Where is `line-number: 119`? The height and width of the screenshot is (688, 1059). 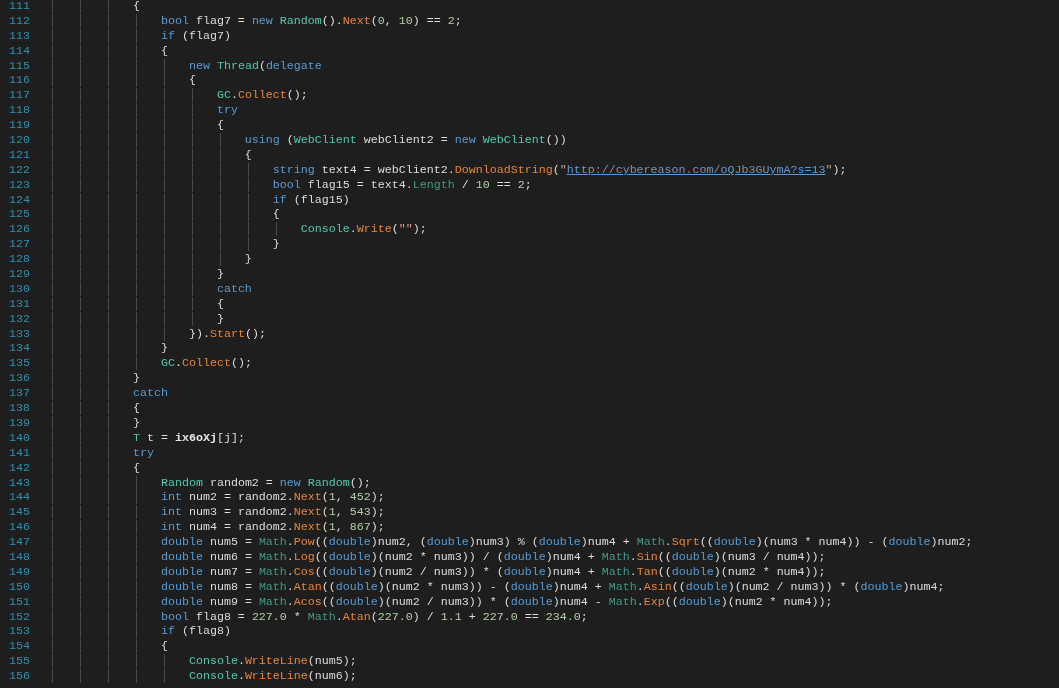
line-number: 119 is located at coordinates (19, 125).